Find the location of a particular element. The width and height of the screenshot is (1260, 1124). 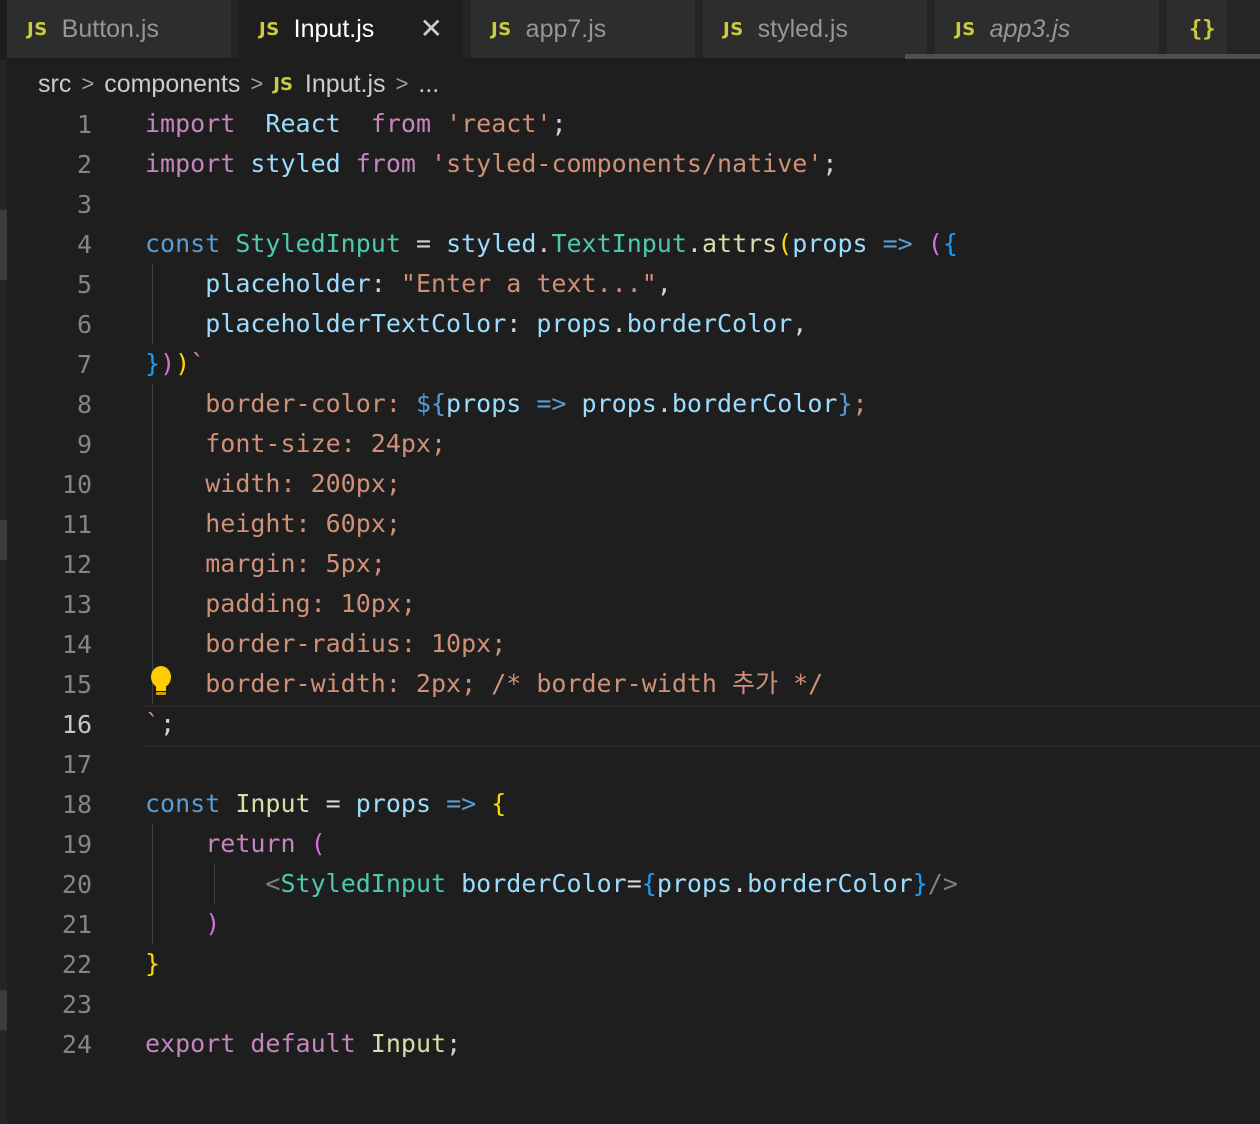

code-text: width: 200px; is located at coordinates (273, 484).